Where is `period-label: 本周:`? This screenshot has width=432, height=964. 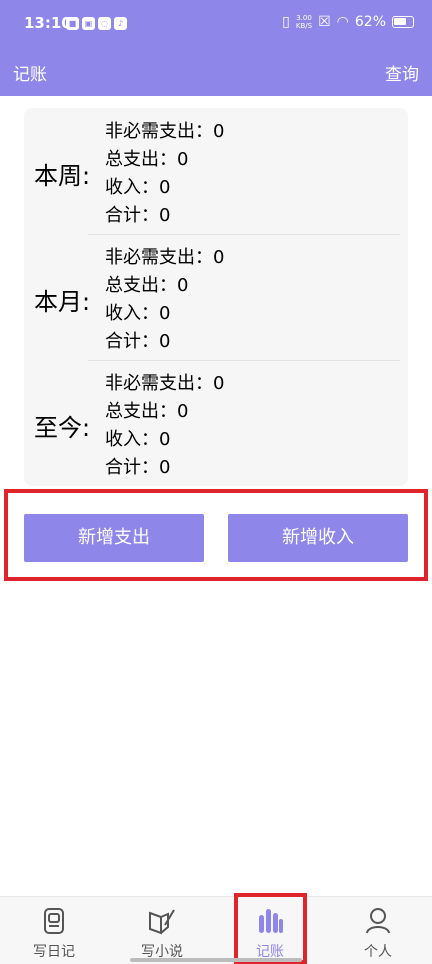
period-label: 本周: is located at coordinates (62, 176).